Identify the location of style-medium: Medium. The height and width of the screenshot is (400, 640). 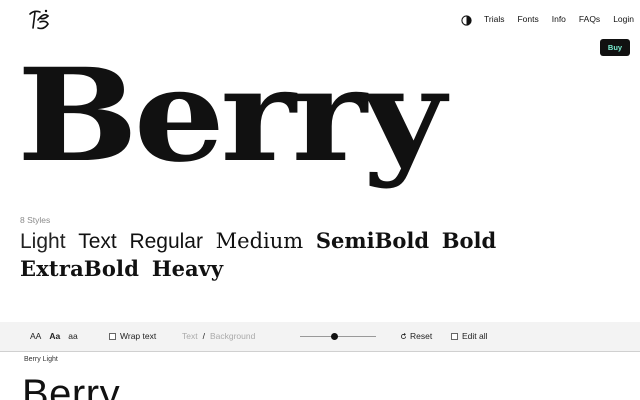
(260, 241).